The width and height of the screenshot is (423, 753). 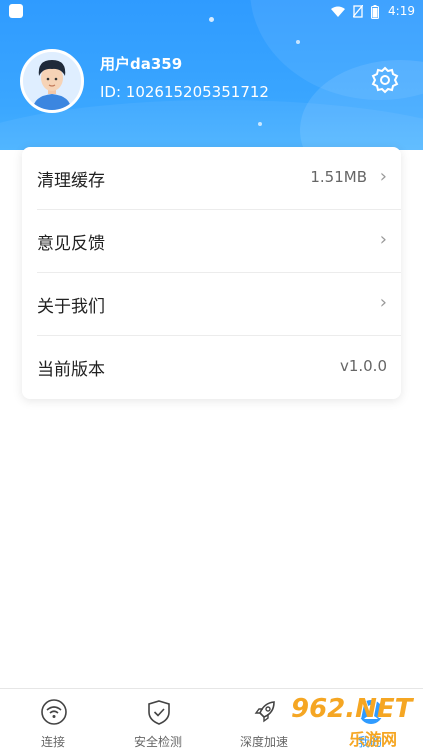 What do you see at coordinates (211, 12) in the screenshot?
I see `status-bar: 4:19` at bounding box center [211, 12].